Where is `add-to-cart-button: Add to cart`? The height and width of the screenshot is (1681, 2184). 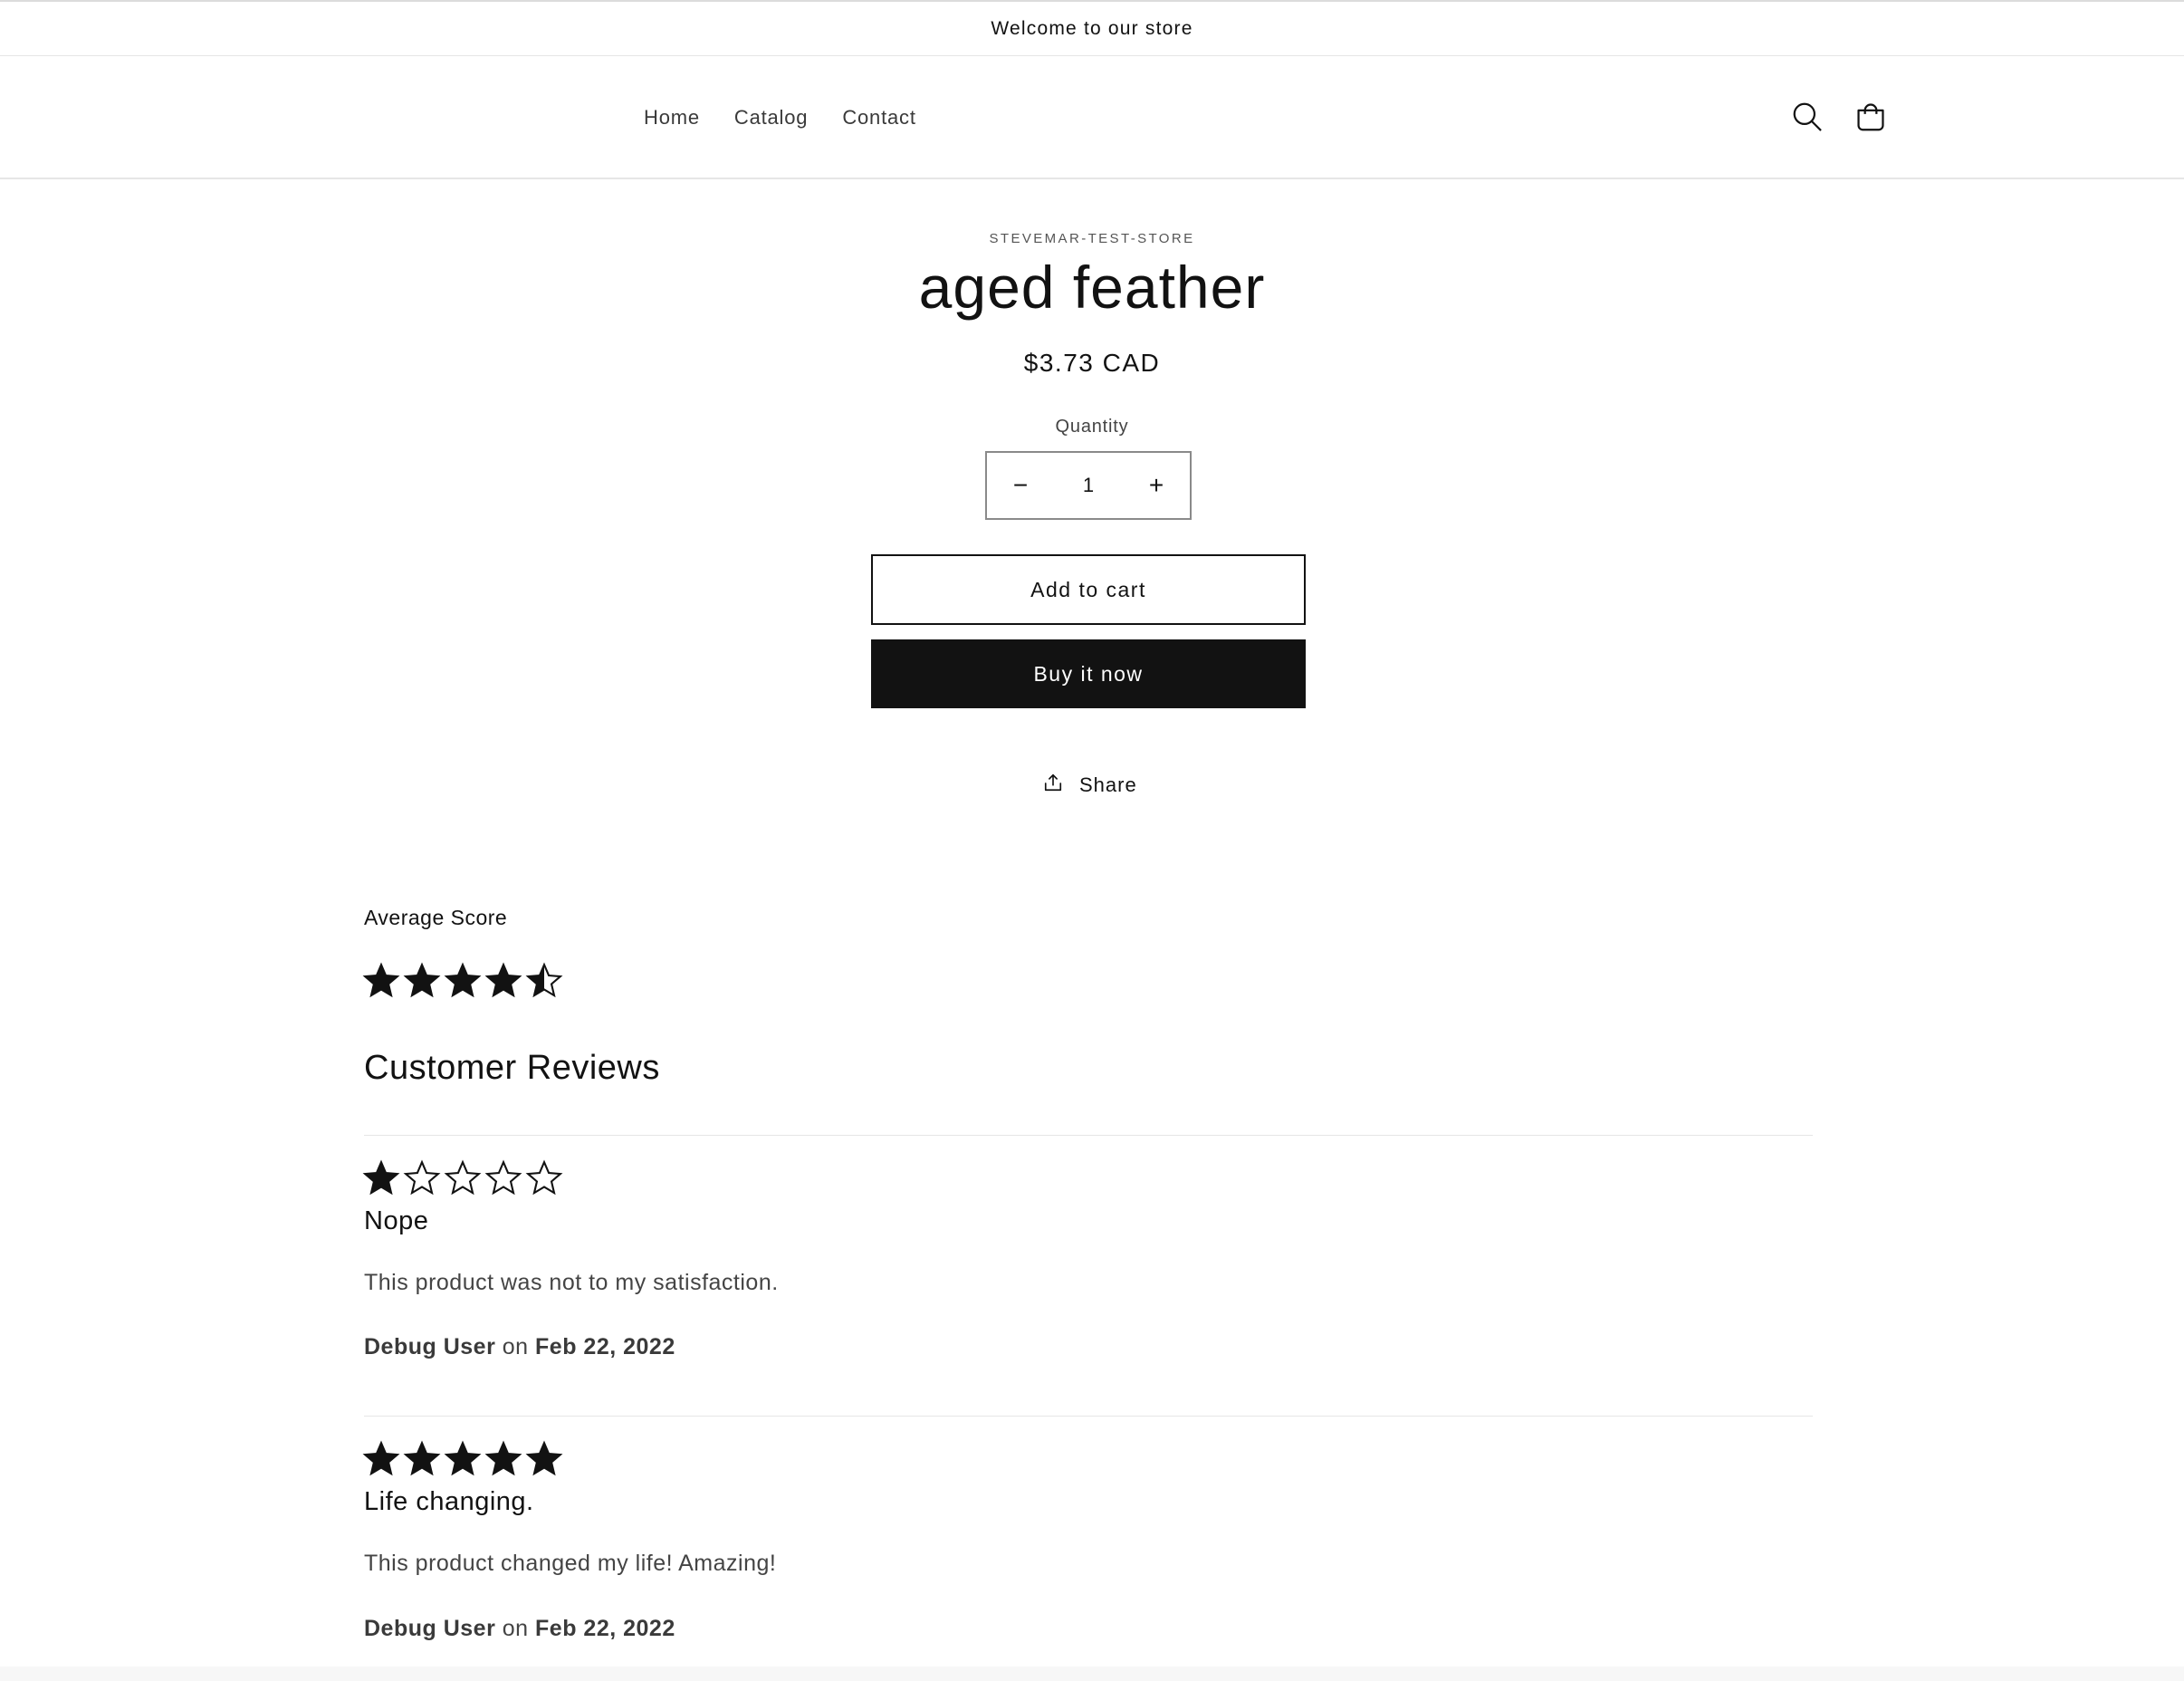 add-to-cart-button: Add to cart is located at coordinates (1088, 589).